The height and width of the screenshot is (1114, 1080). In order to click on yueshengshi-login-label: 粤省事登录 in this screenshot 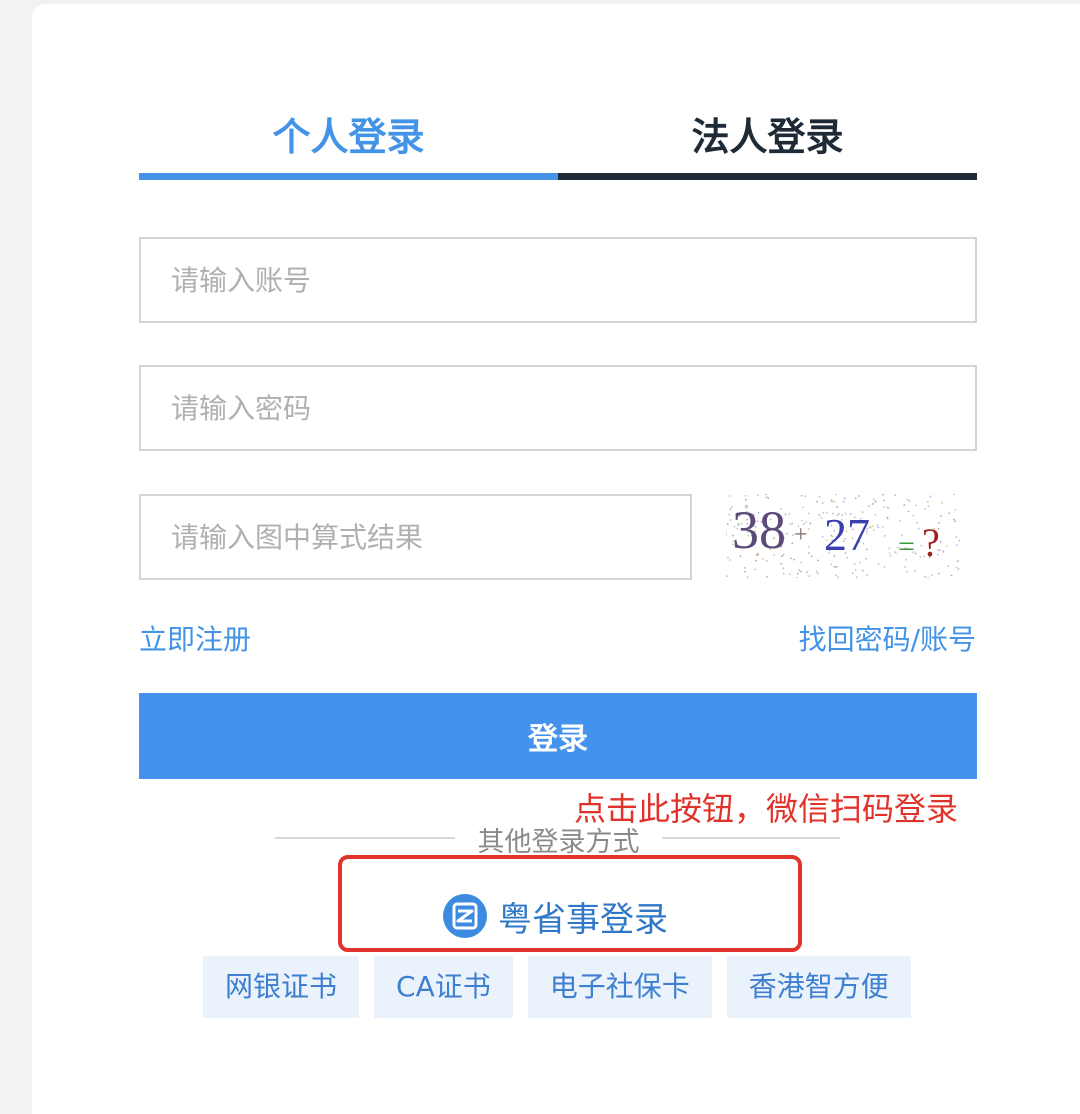, I will do `click(583, 919)`.